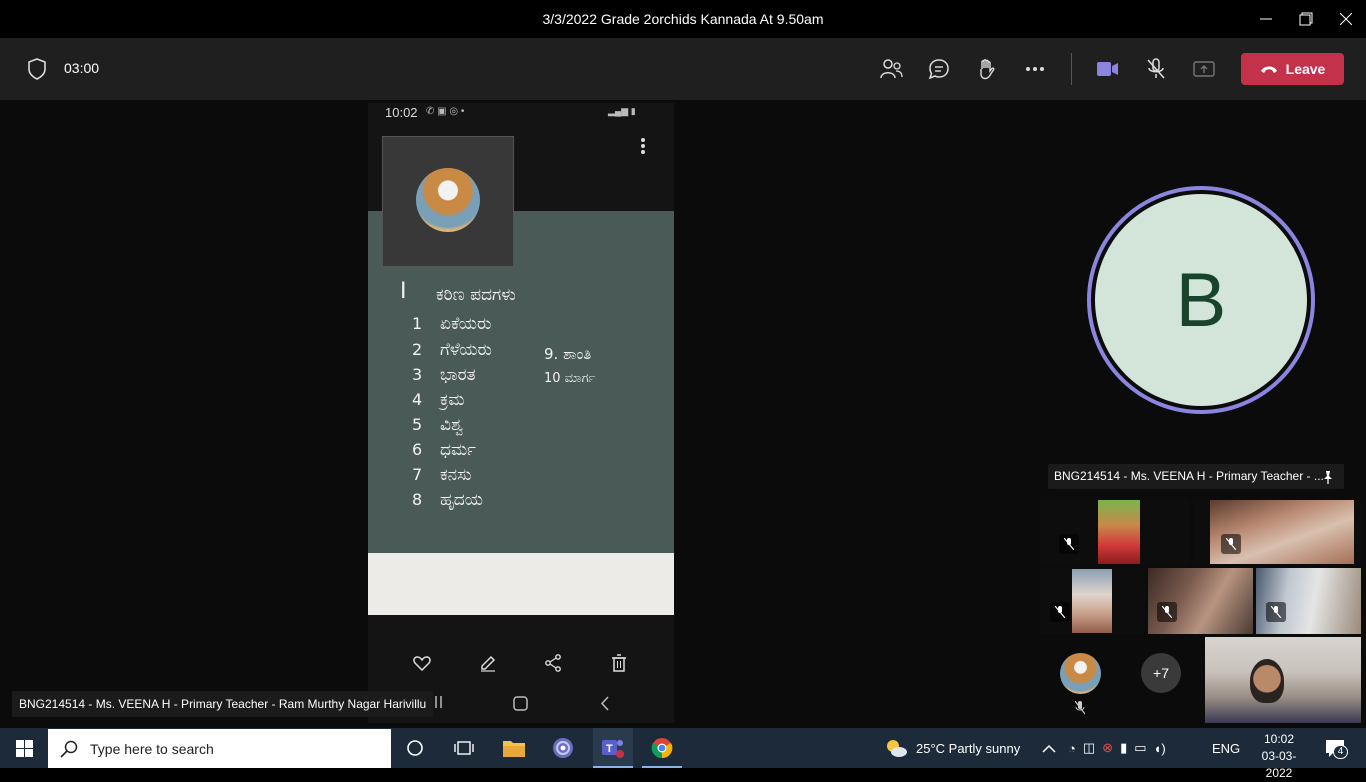 The image size is (1366, 782). Describe the element at coordinates (456, 475) in the screenshot. I see `chalk-line-word: ಕನಸು` at that location.